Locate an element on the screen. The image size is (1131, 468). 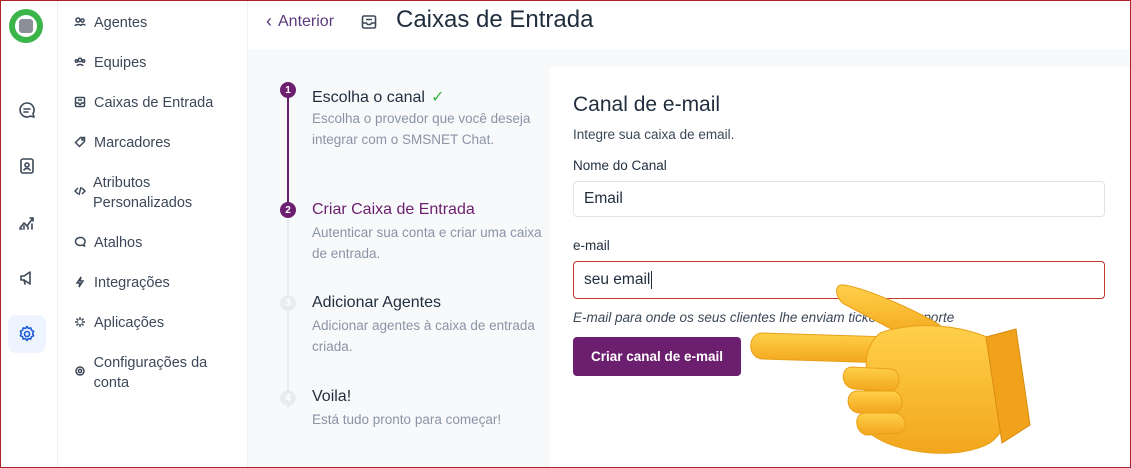
contacts-icon is located at coordinates (27, 166).